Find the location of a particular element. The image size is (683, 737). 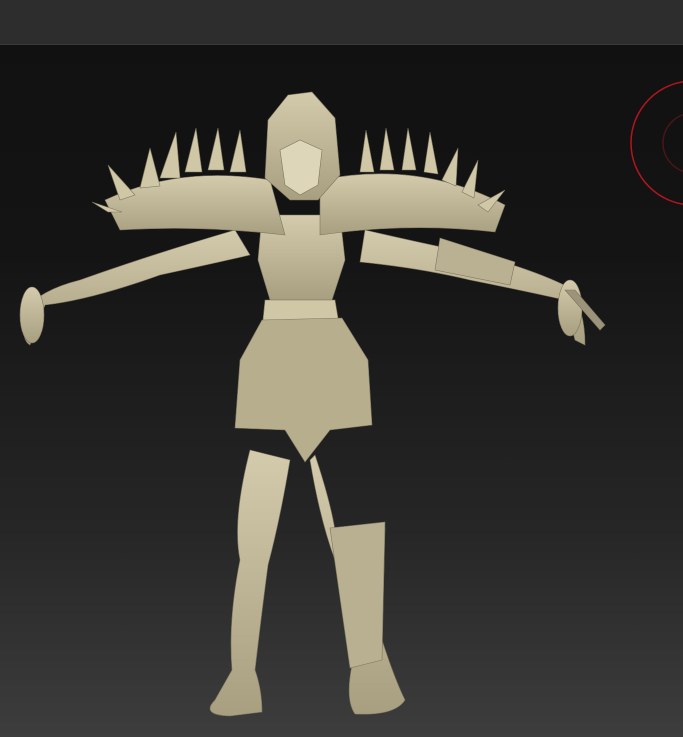

top-toolbar is located at coordinates (341, 22).